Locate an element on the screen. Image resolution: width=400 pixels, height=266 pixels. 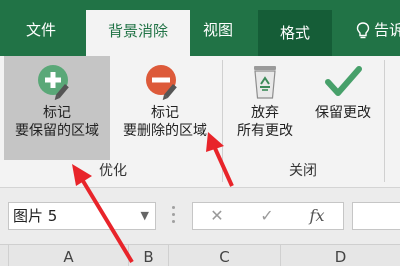
formula-input is located at coordinates (376, 216).